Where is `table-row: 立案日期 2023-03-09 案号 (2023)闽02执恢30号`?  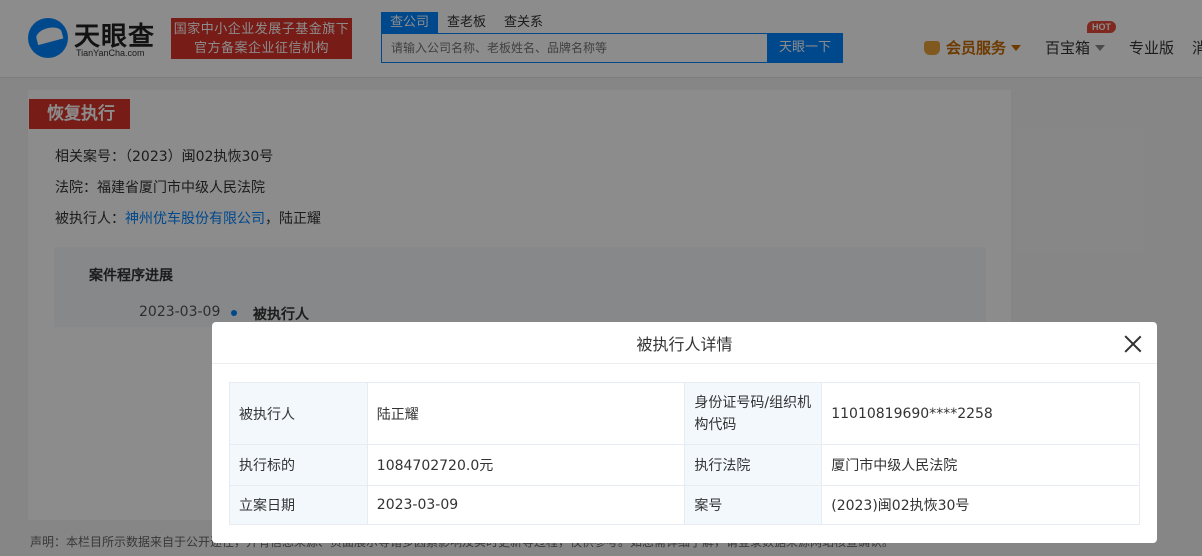
table-row: 立案日期 2023-03-09 案号 (2023)闽02执恢30号 is located at coordinates (684, 505).